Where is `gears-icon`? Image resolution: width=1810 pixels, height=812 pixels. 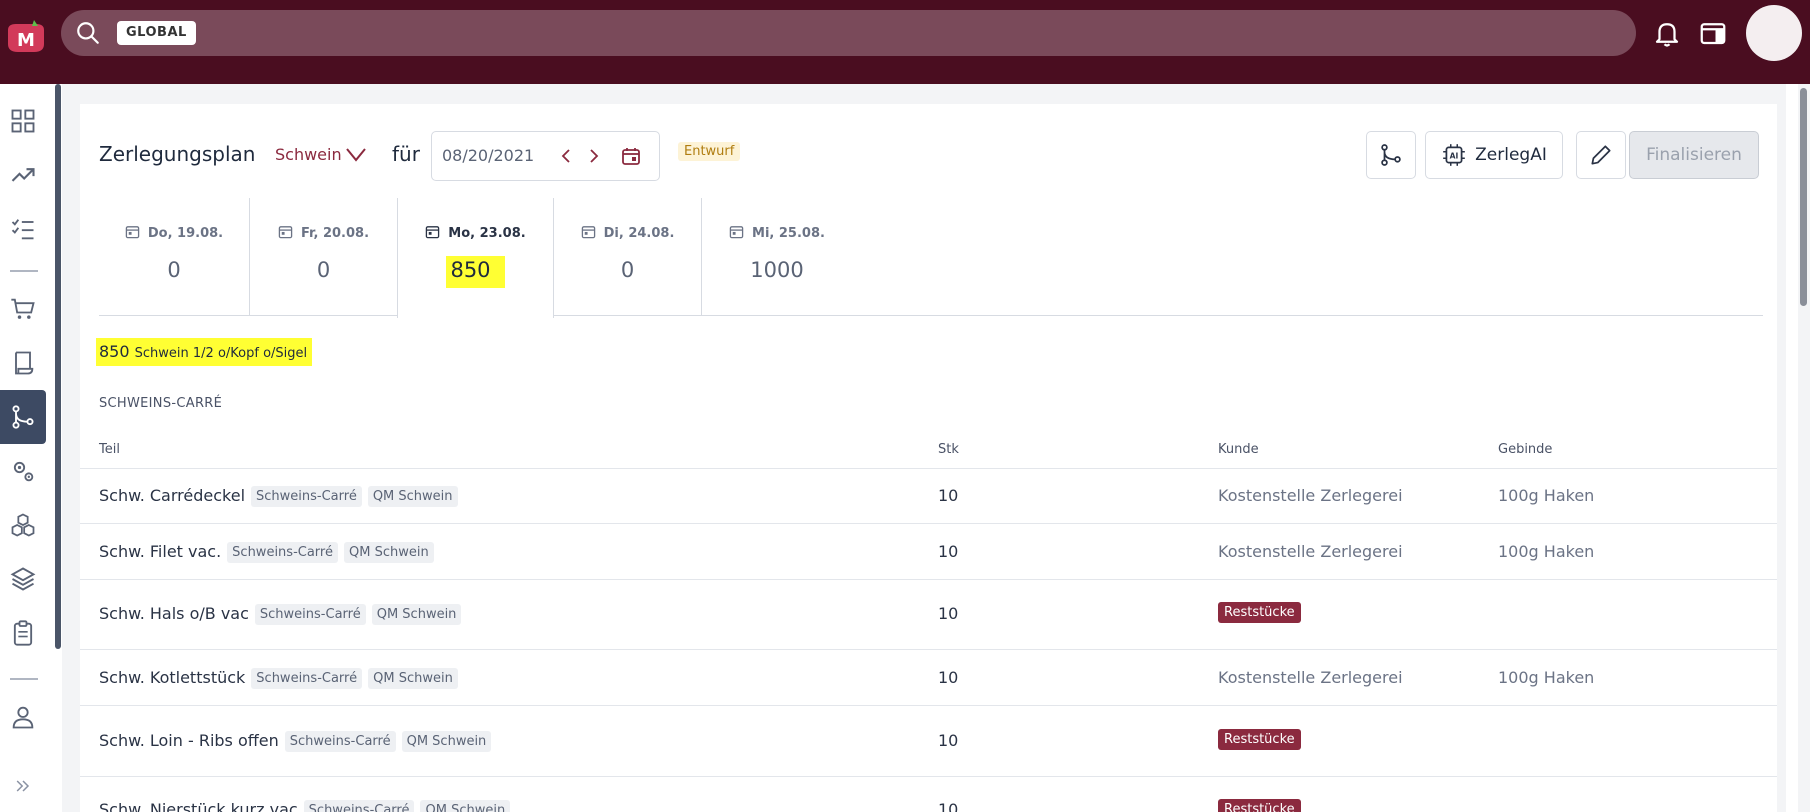 gears-icon is located at coordinates (23, 471).